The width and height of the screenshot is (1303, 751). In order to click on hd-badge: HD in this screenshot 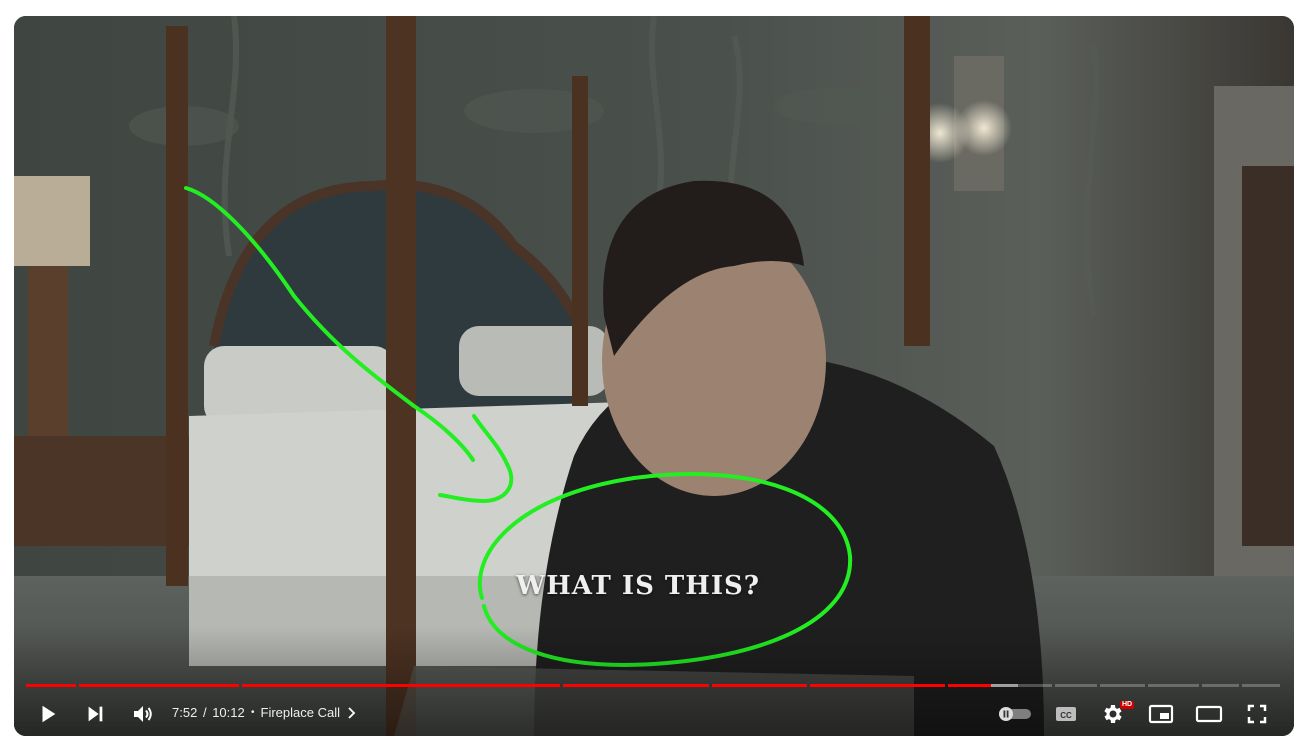, I will do `click(1127, 705)`.